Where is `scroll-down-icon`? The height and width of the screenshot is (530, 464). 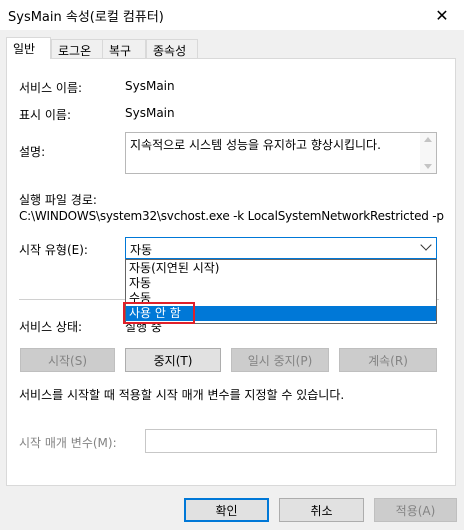
scroll-down-icon is located at coordinates (428, 166).